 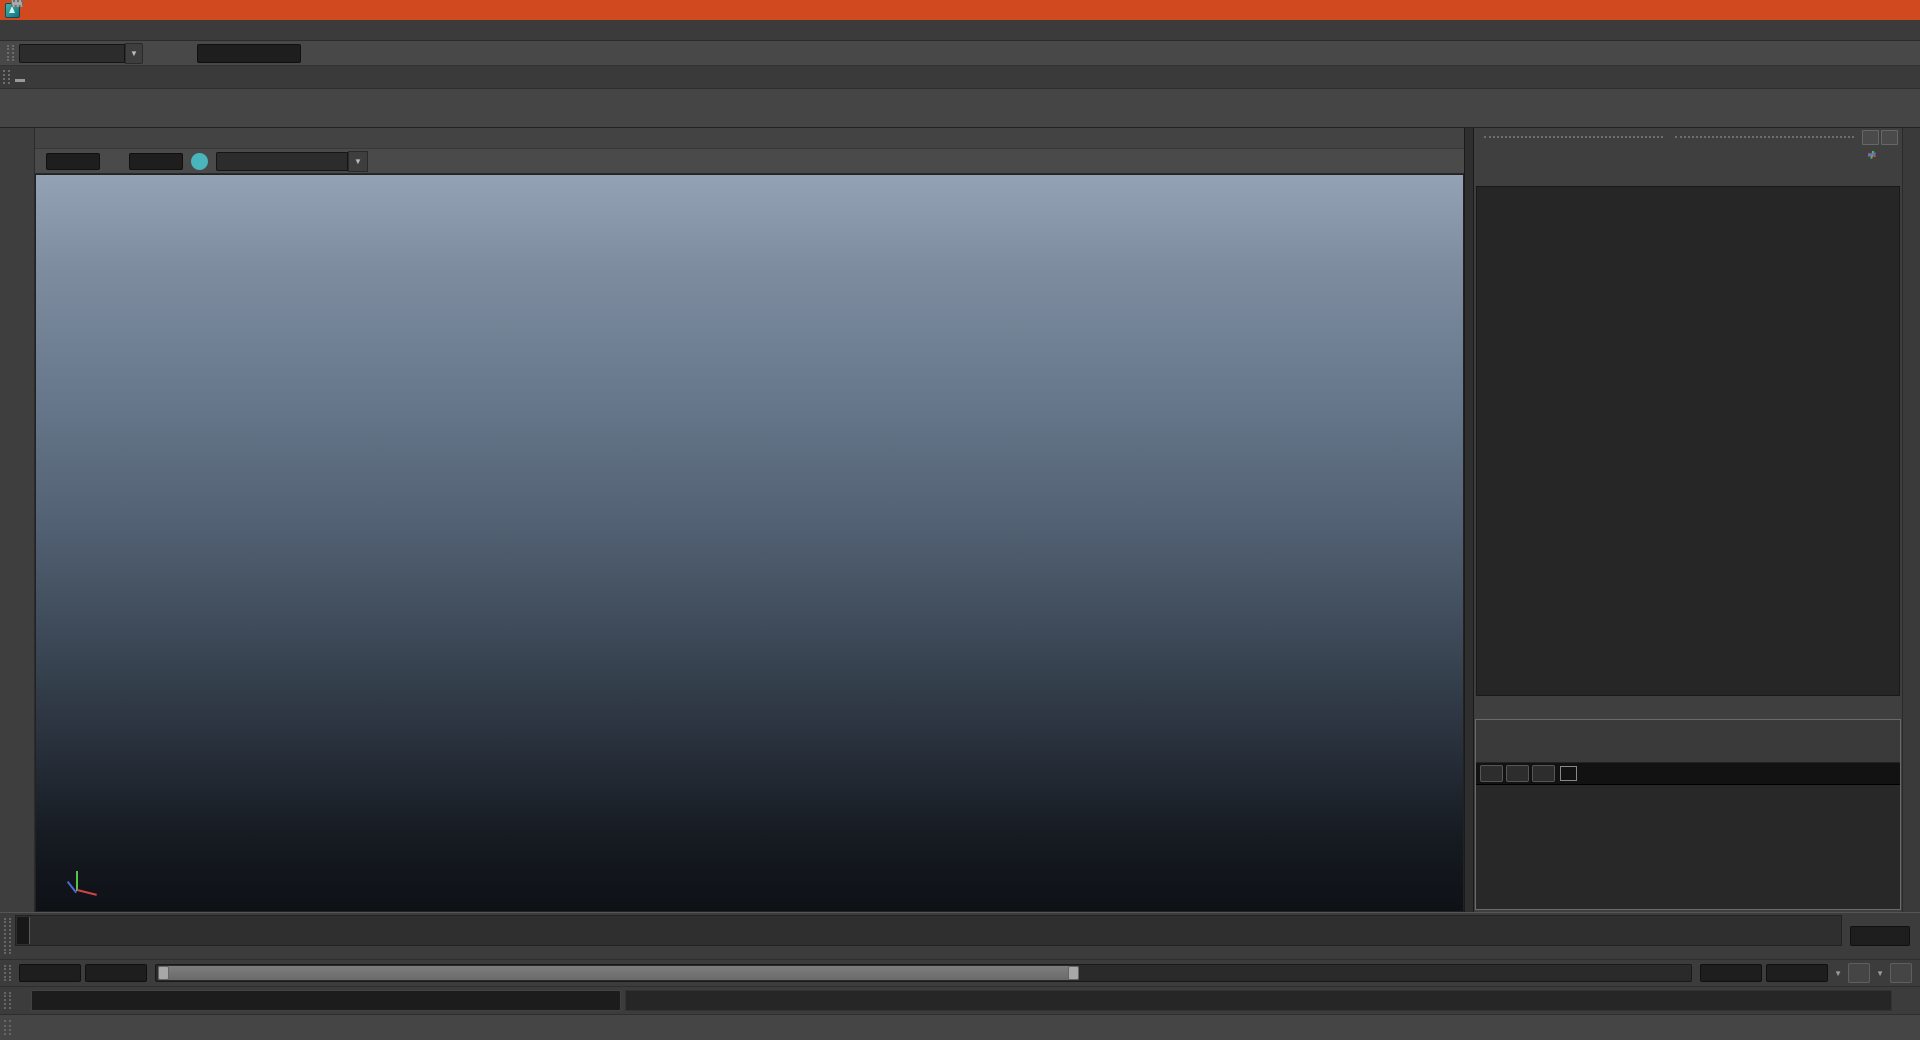 I want to click on live-surface-field, so click(x=249, y=53).